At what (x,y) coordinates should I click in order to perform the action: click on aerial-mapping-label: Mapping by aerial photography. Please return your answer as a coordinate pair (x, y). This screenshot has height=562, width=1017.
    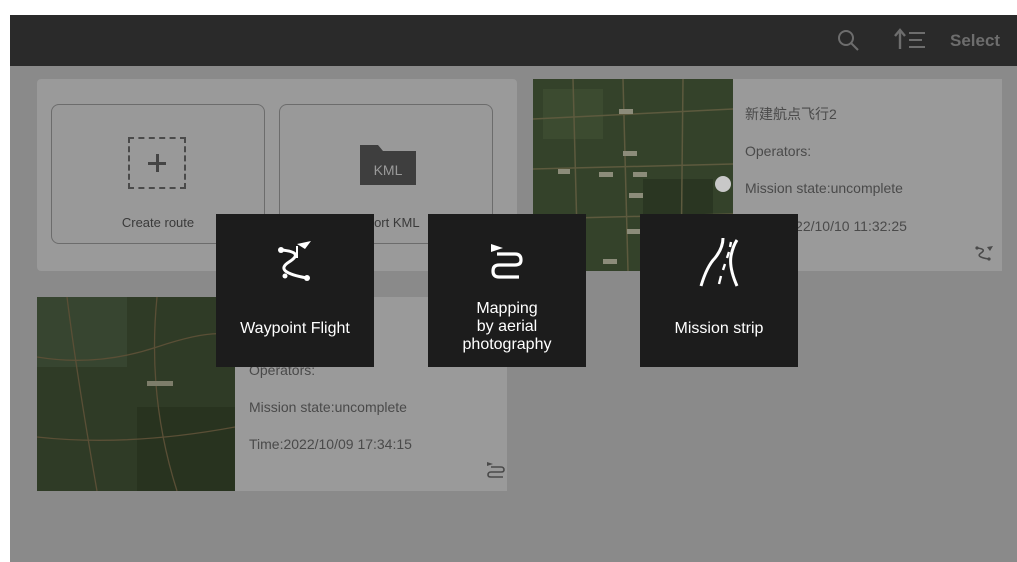
    Looking at the image, I should click on (507, 327).